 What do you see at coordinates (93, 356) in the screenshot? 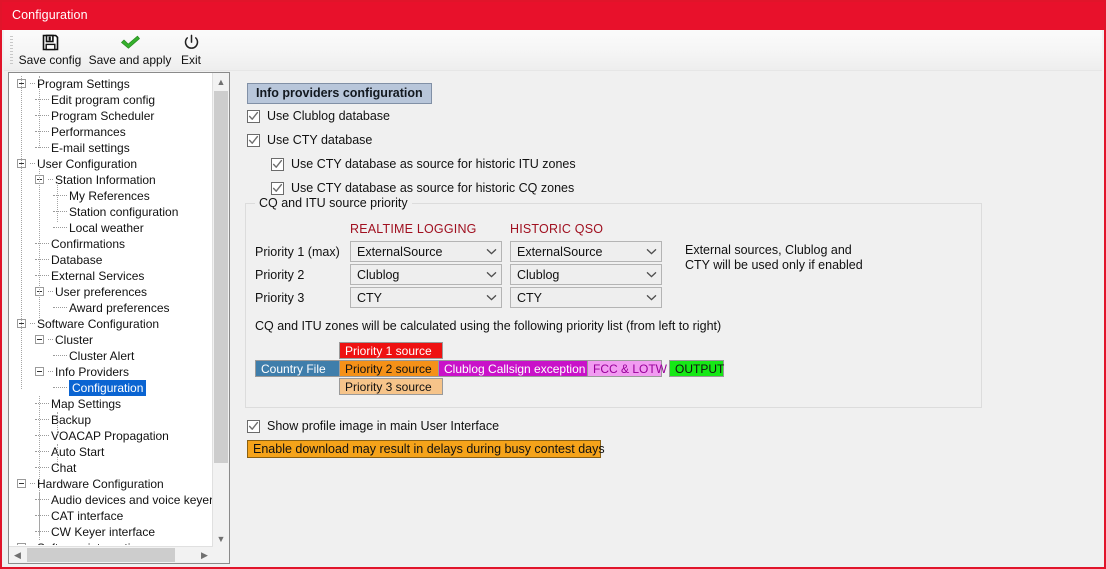
I see `tree-item-cluster-alert: Cluster Alert` at bounding box center [93, 356].